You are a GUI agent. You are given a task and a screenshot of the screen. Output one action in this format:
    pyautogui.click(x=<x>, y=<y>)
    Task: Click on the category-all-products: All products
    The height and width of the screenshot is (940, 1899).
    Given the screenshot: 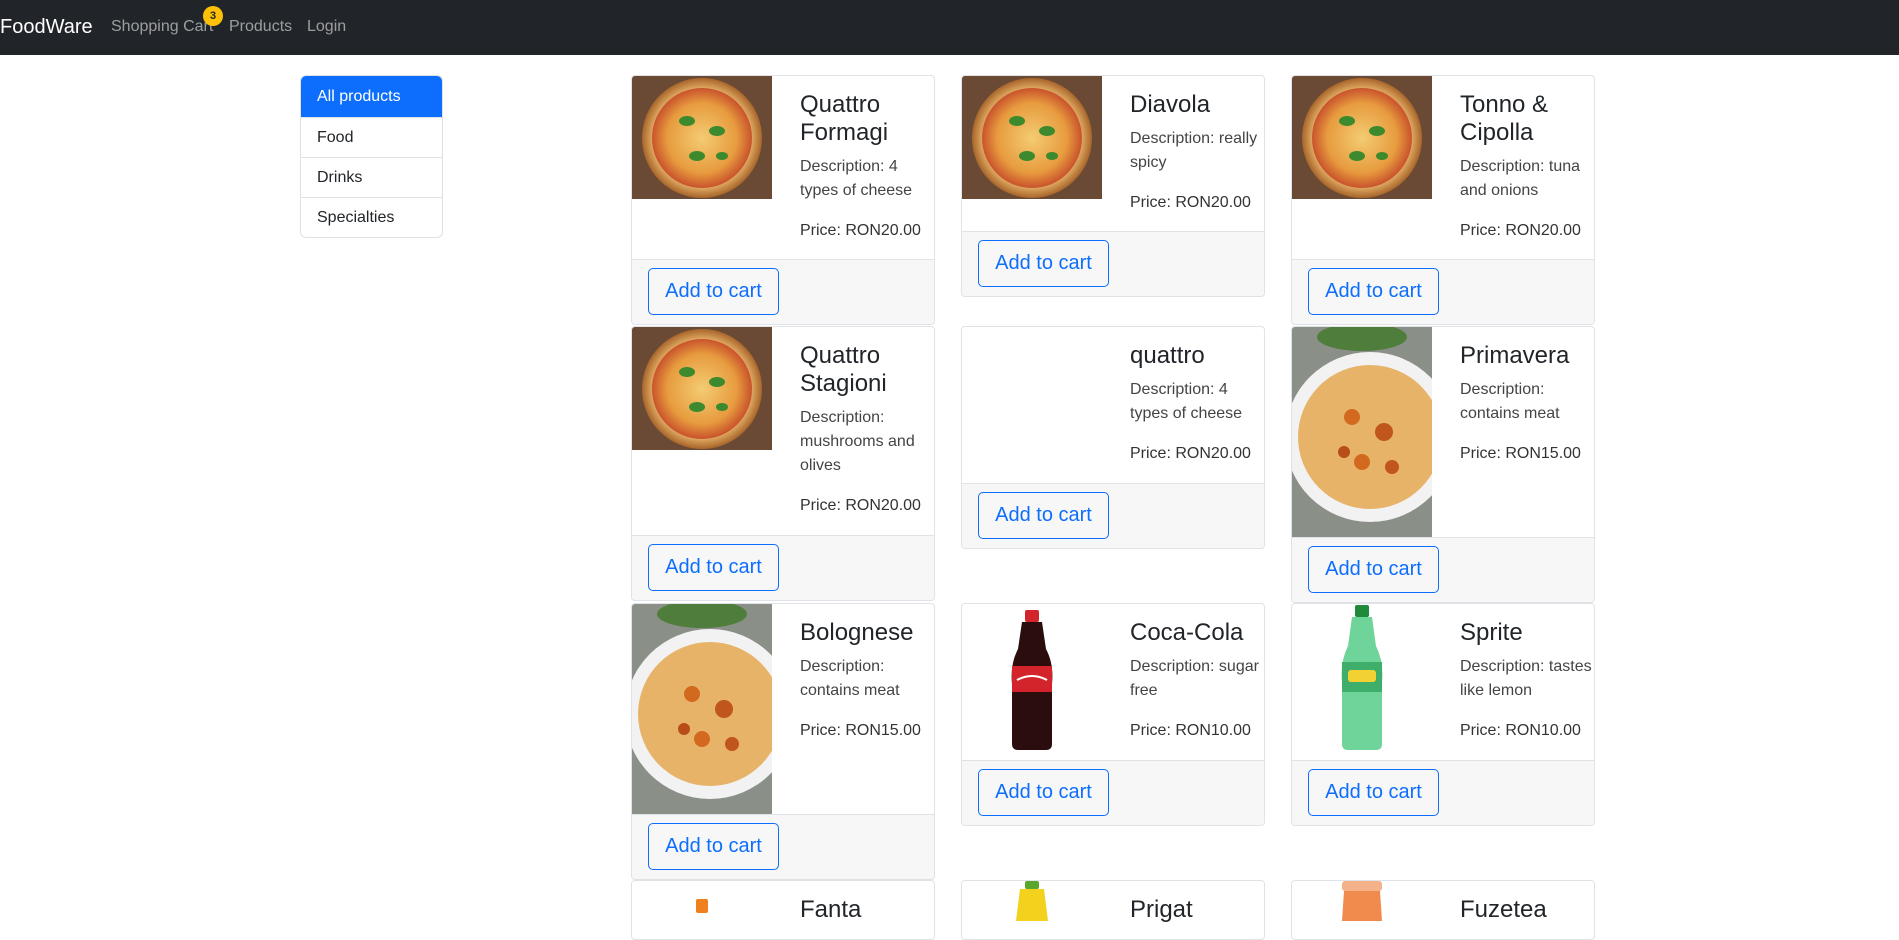 What is the action you would take?
    pyautogui.click(x=371, y=96)
    